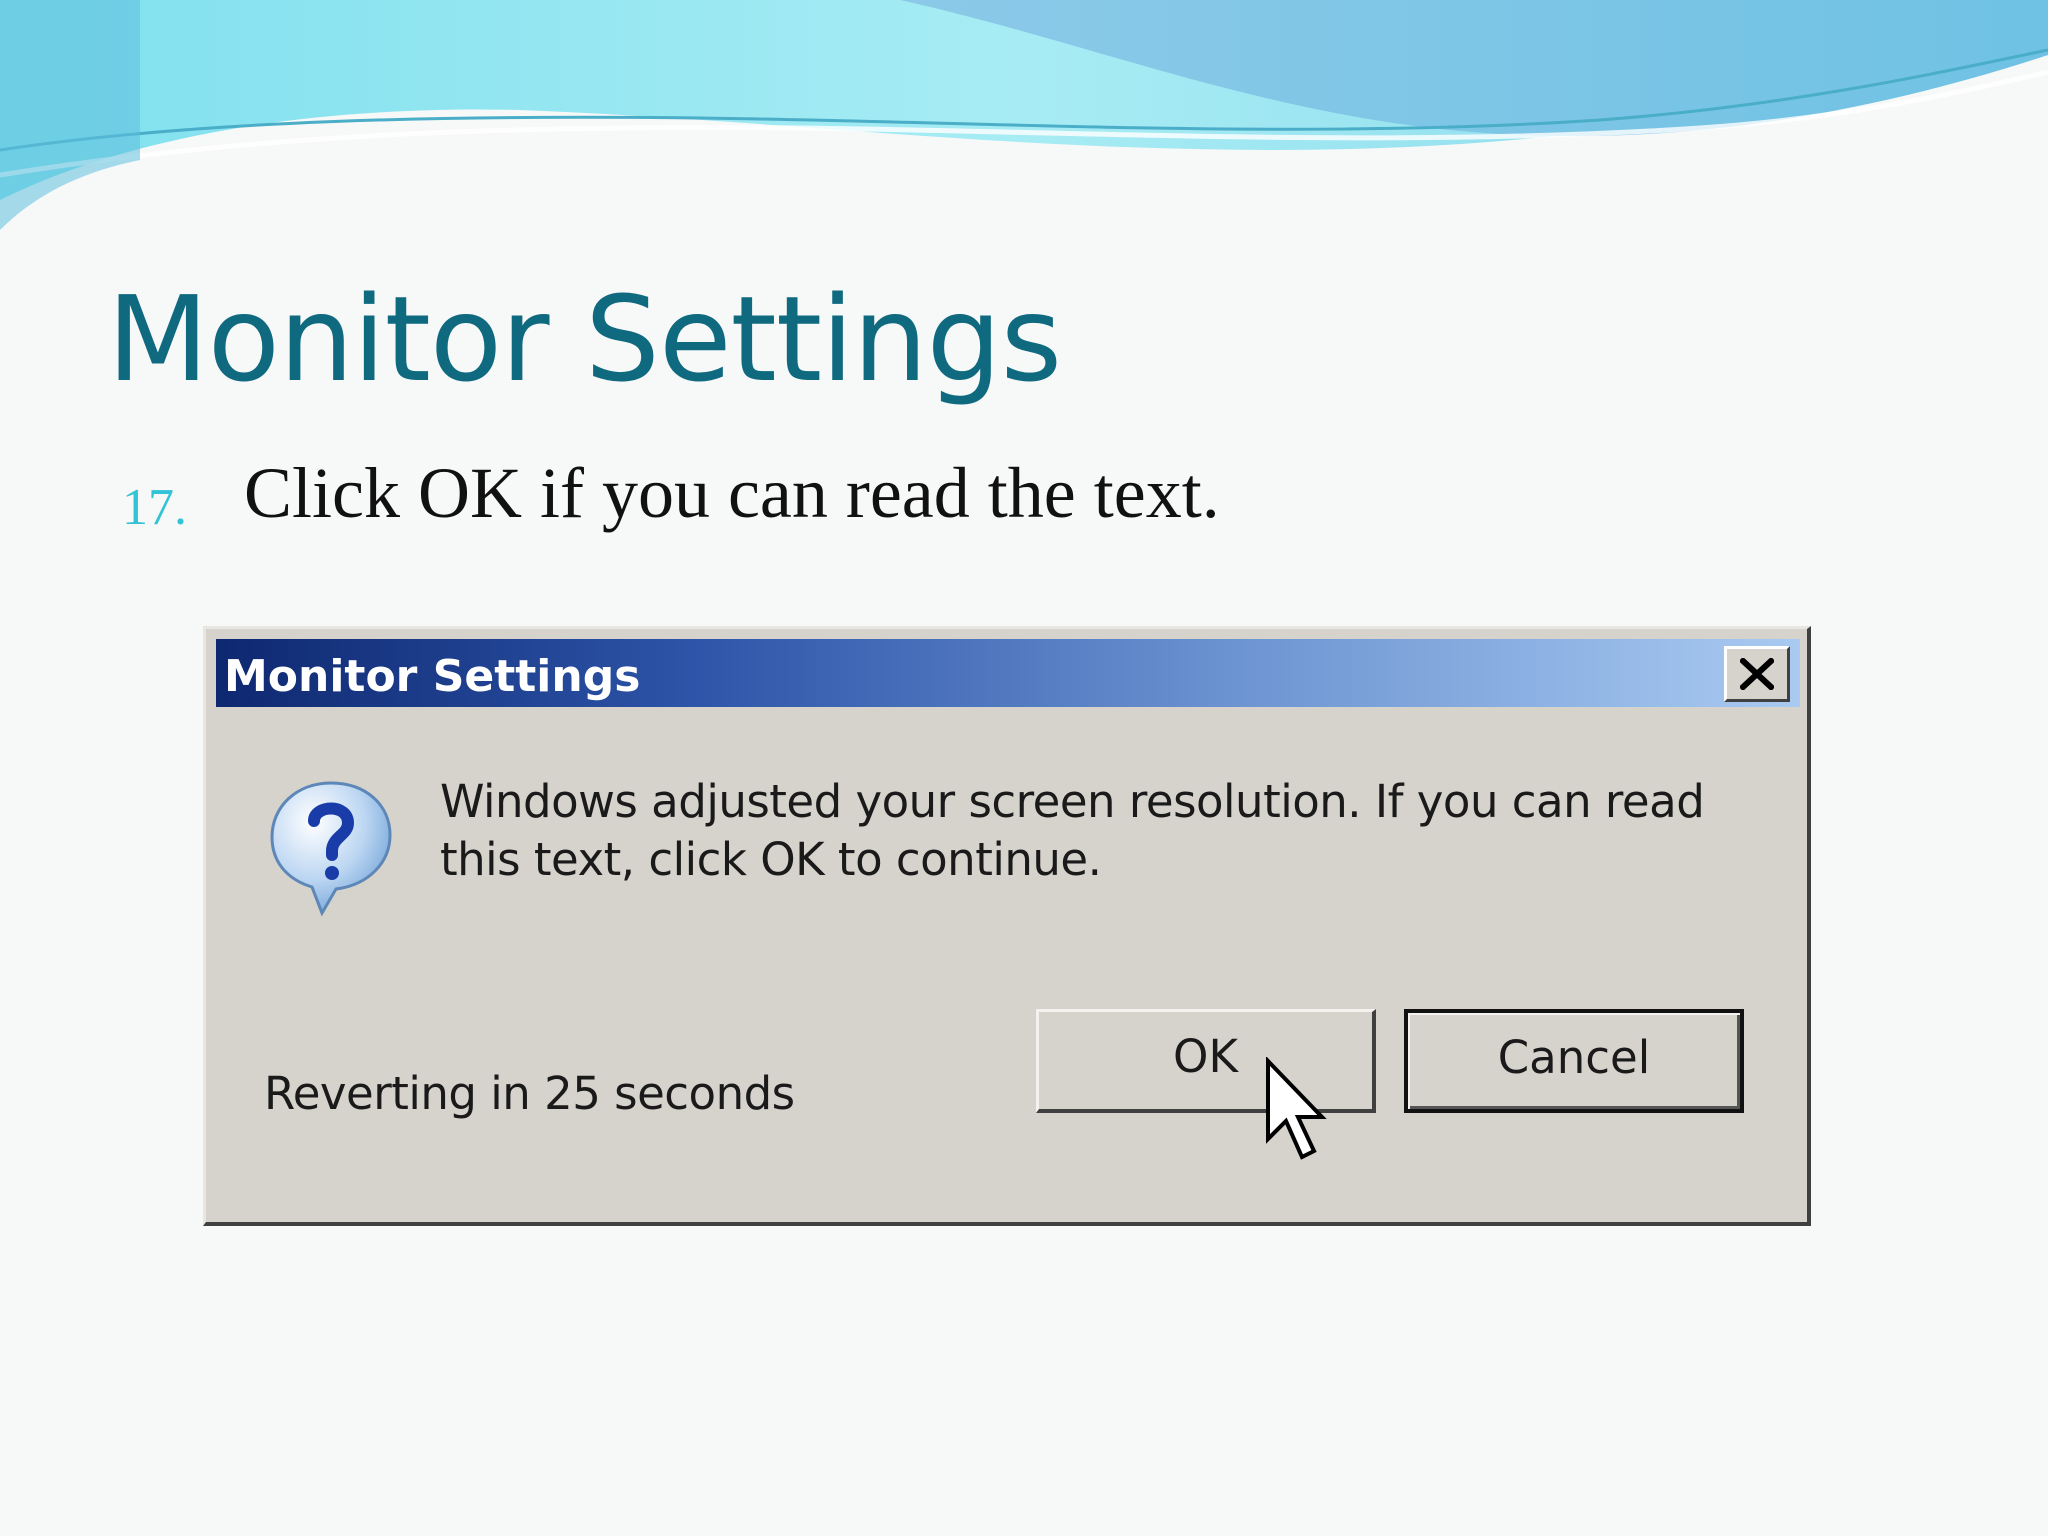  I want to click on bullet-number: 17., so click(154, 507).